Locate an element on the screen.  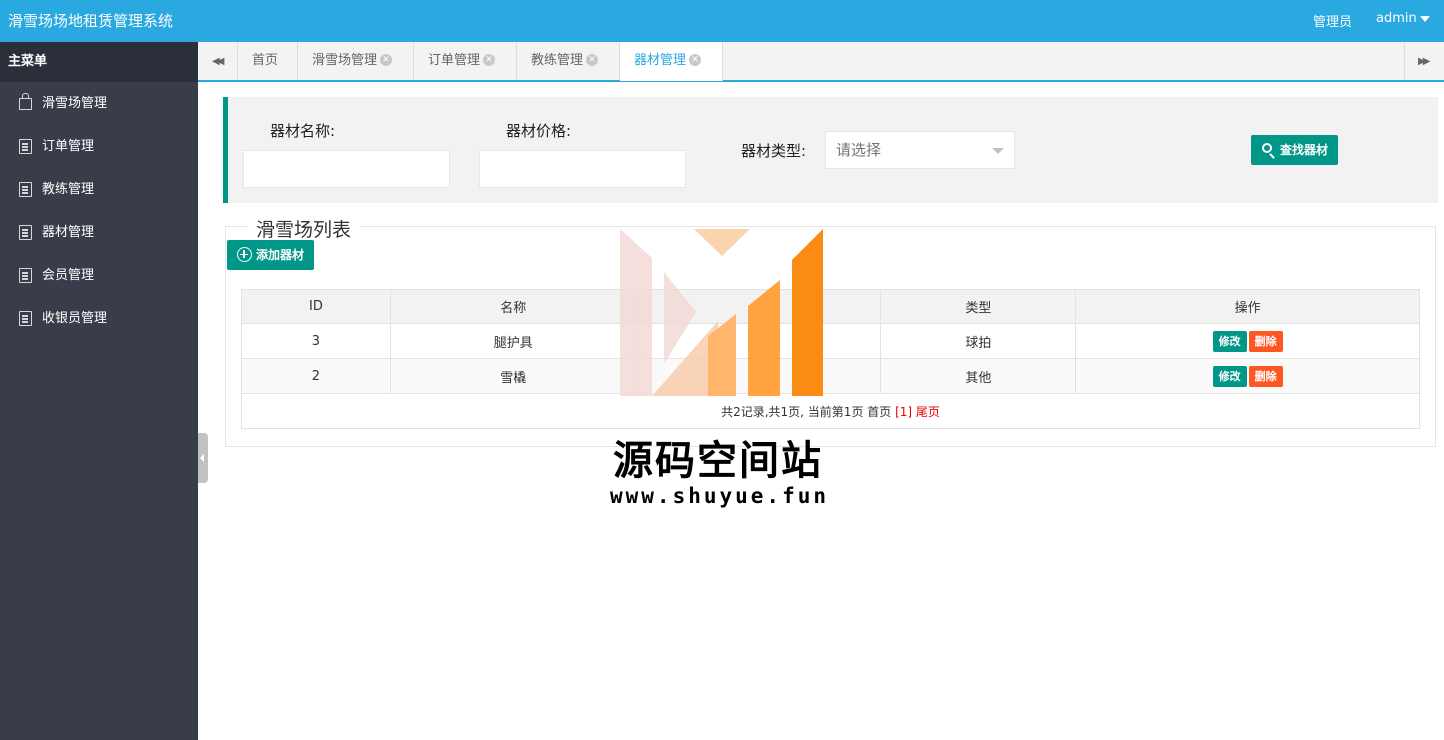
tab-scroll-right-button: ▶▶ is located at coordinates (1424, 61).